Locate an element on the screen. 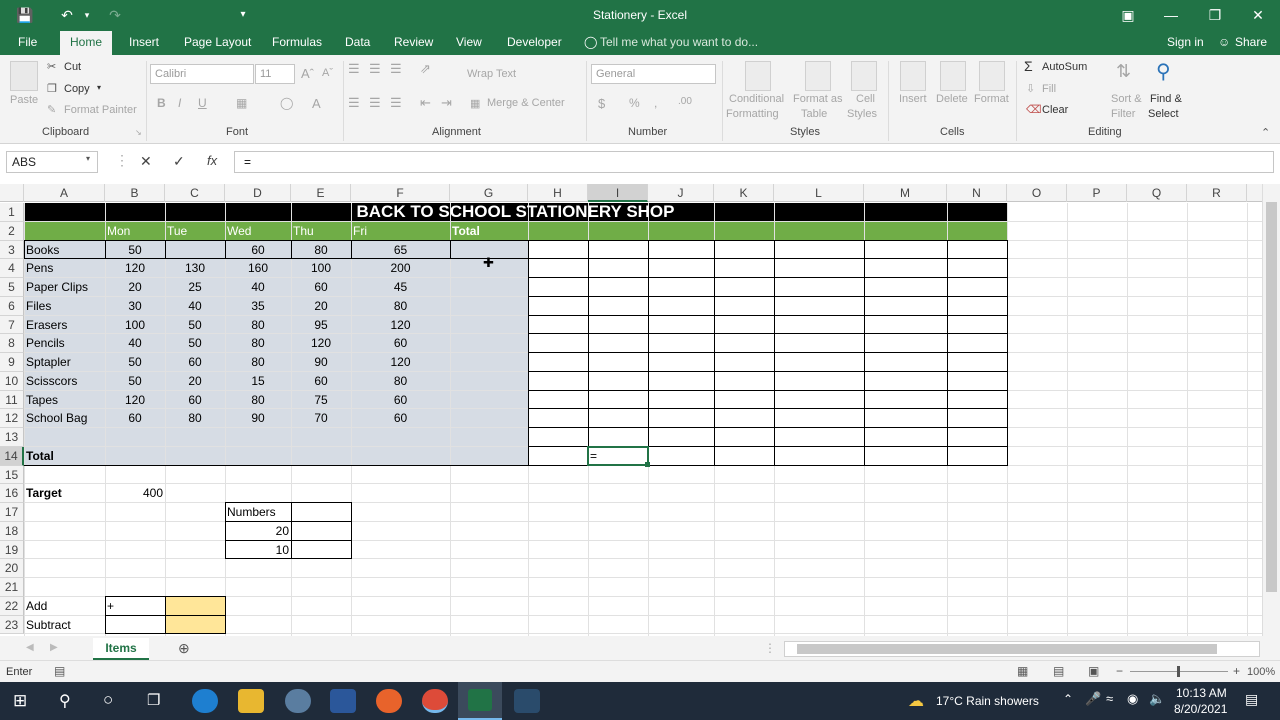 The width and height of the screenshot is (1280, 720). confirm-entry-icon: ✓ is located at coordinates (179, 161).